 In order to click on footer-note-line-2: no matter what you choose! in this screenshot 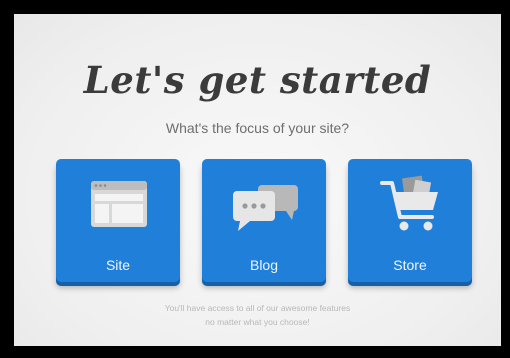, I will do `click(257, 322)`.